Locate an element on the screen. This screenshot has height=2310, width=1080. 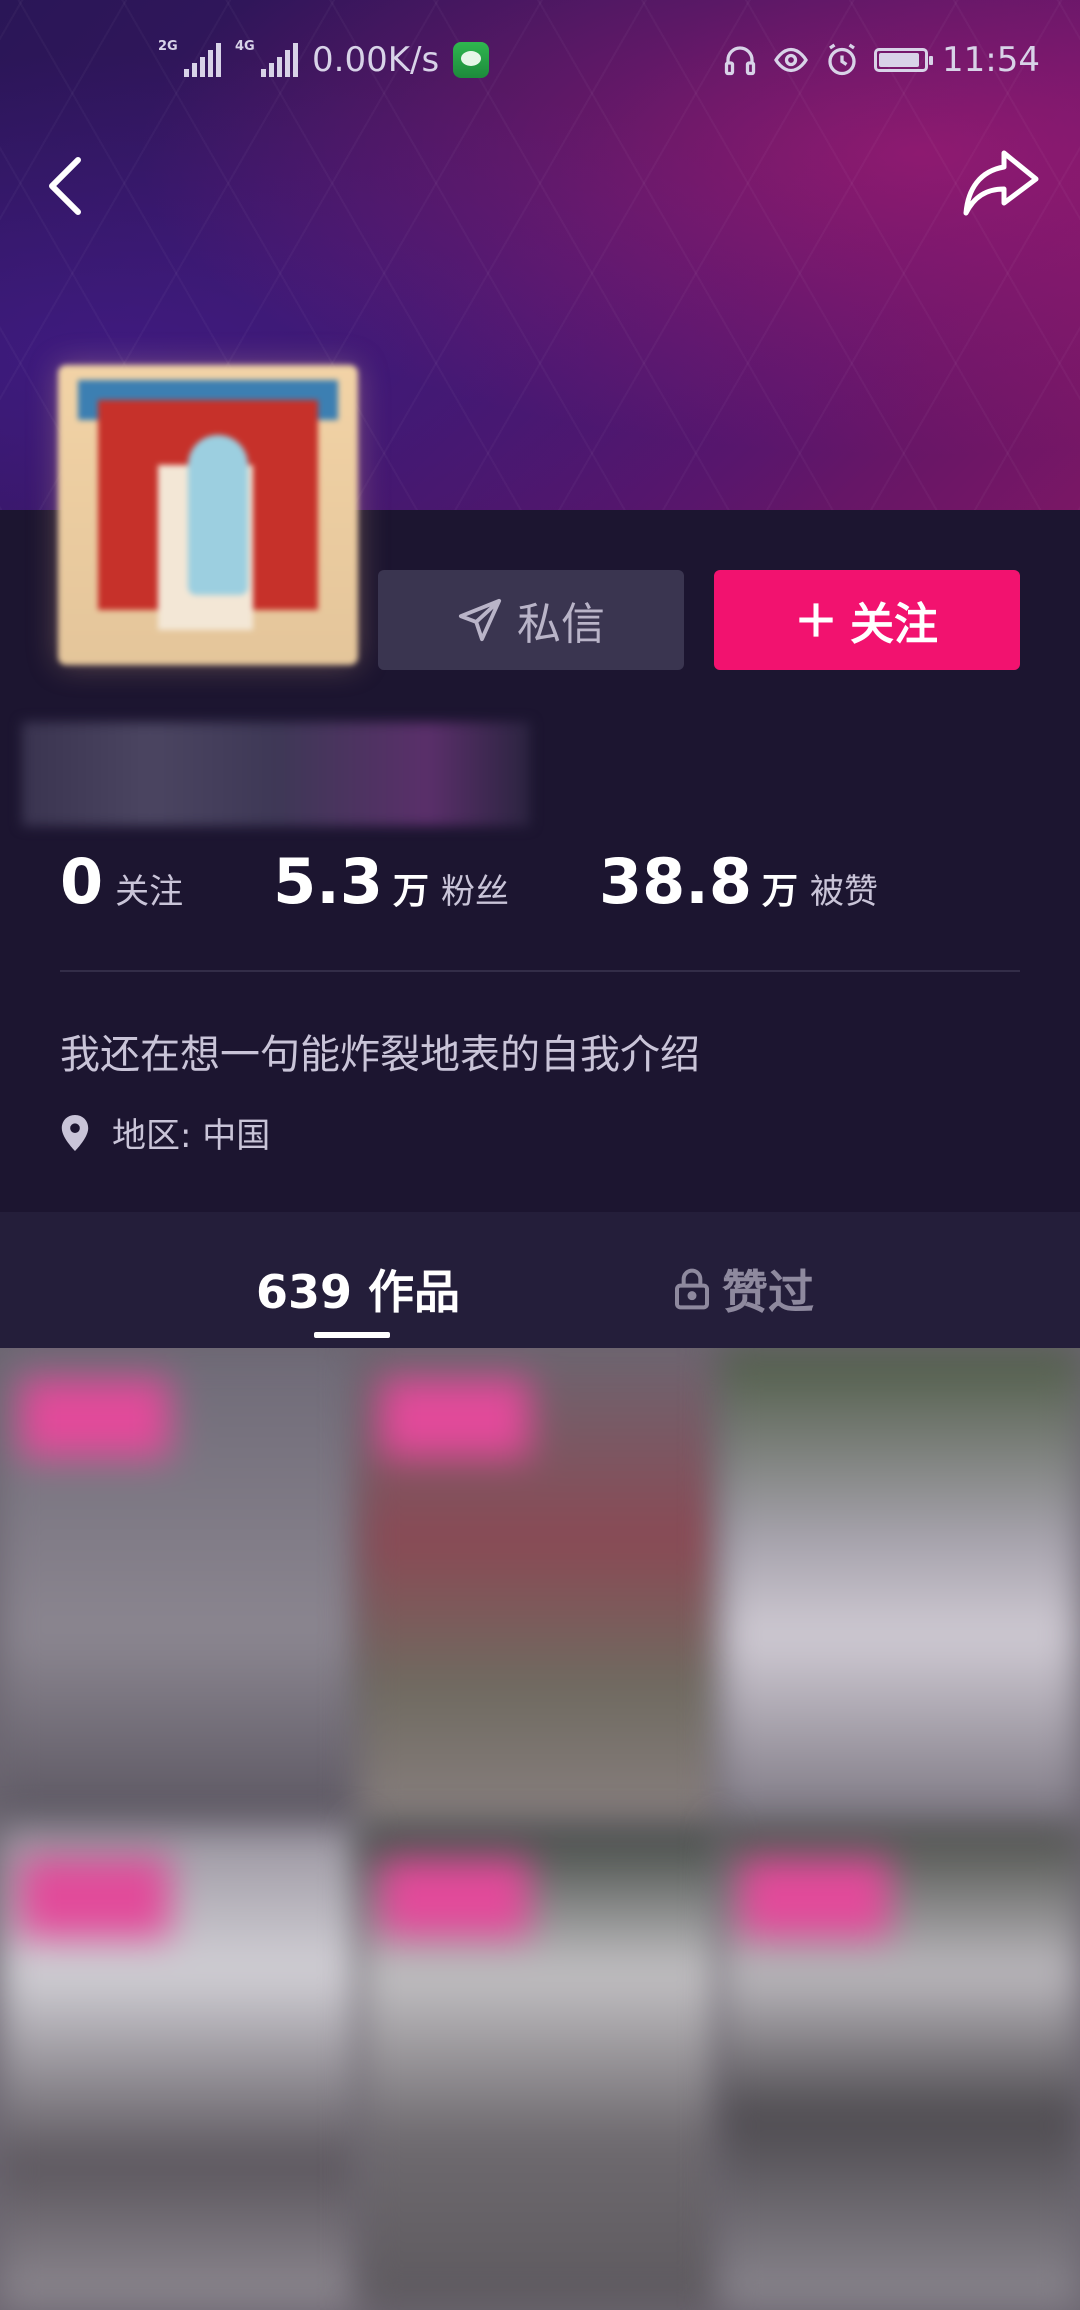
profile-stats: 0 关注 5.3 万 粉丝 38.8 万 被赞 is located at coordinates (469, 881).